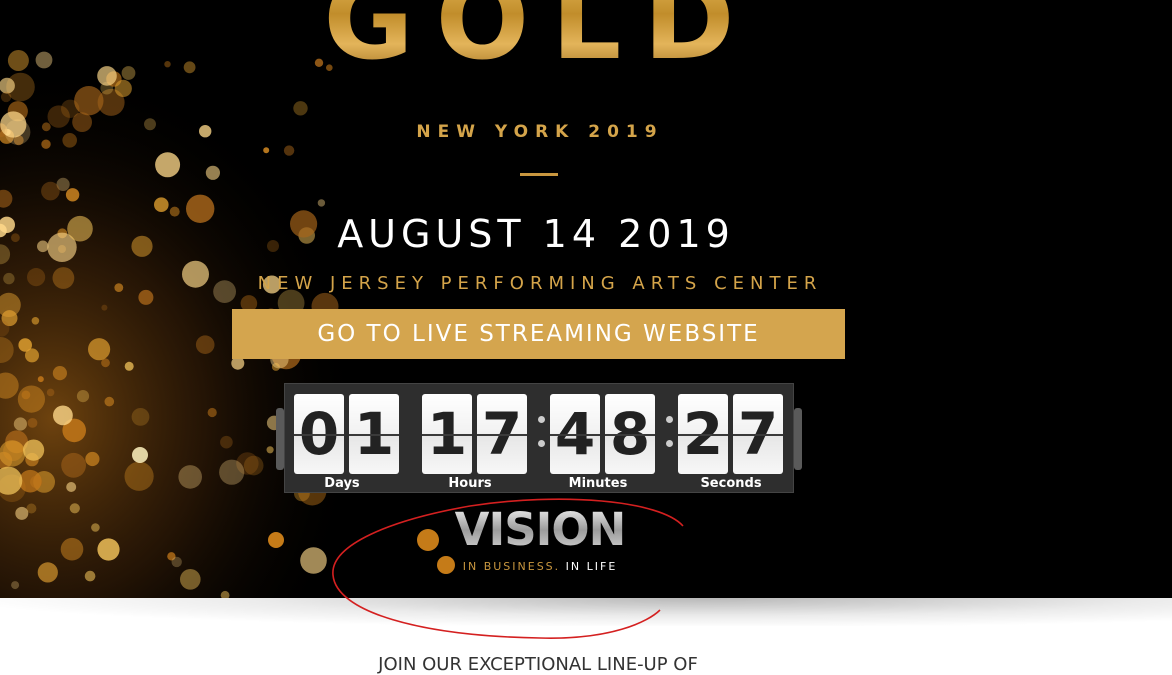  What do you see at coordinates (342, 483) in the screenshot?
I see `countdown-days-label: Days` at bounding box center [342, 483].